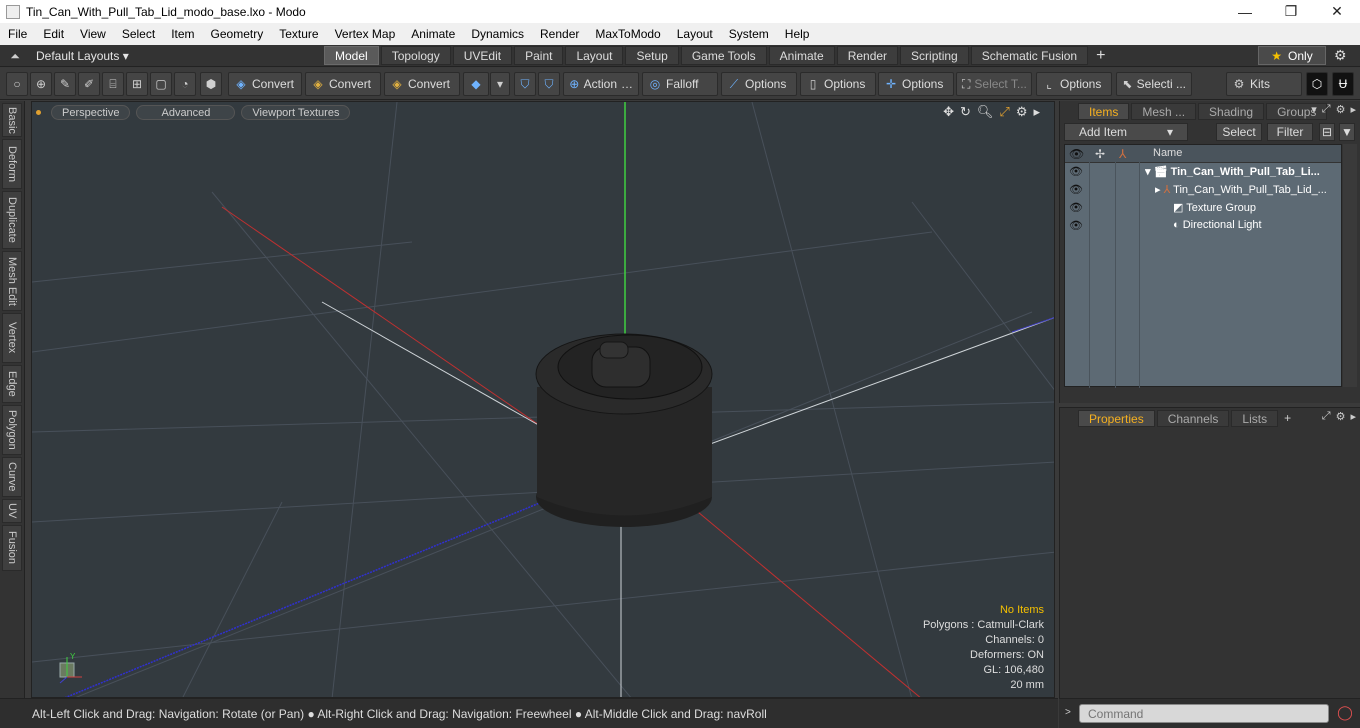 The image size is (1360, 728). I want to click on collapse-arrow-icon: ⏶, so click(15, 56).